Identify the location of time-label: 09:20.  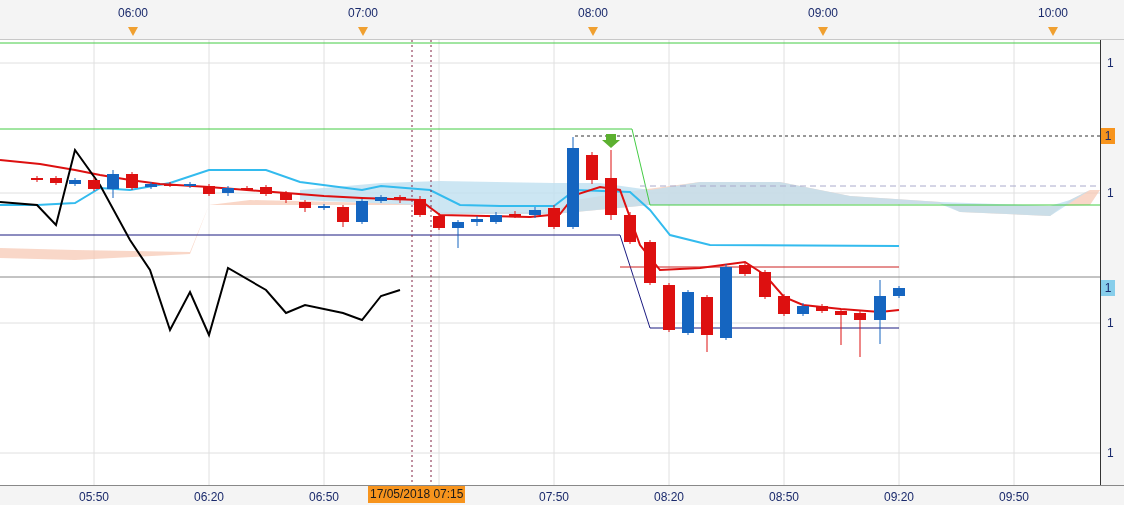
(899, 497).